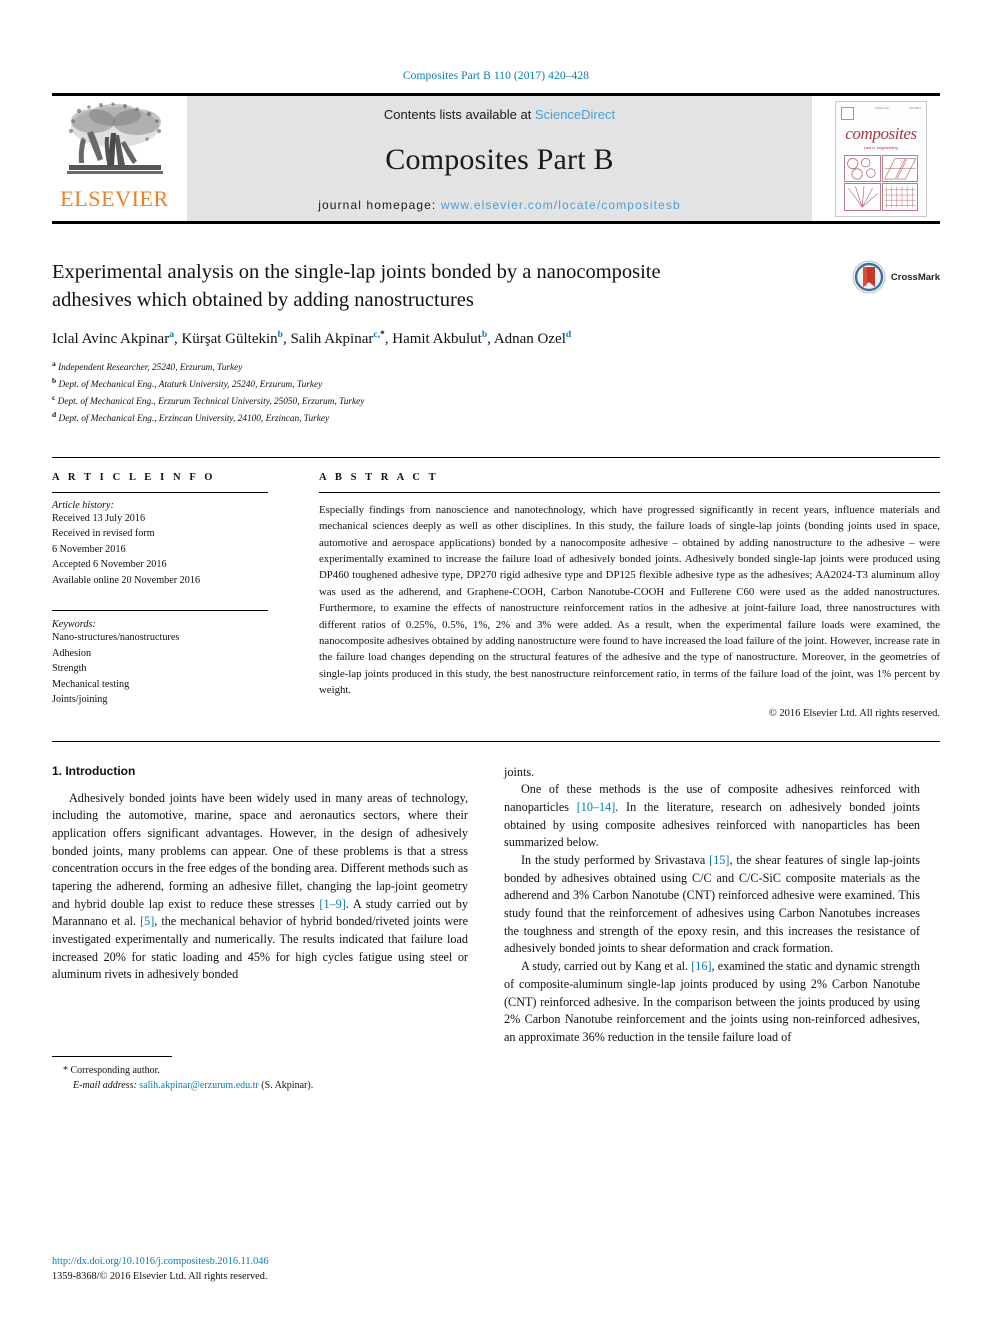 This screenshot has width=992, height=1323. I want to click on author-affil-mark: c,, so click(376, 334).